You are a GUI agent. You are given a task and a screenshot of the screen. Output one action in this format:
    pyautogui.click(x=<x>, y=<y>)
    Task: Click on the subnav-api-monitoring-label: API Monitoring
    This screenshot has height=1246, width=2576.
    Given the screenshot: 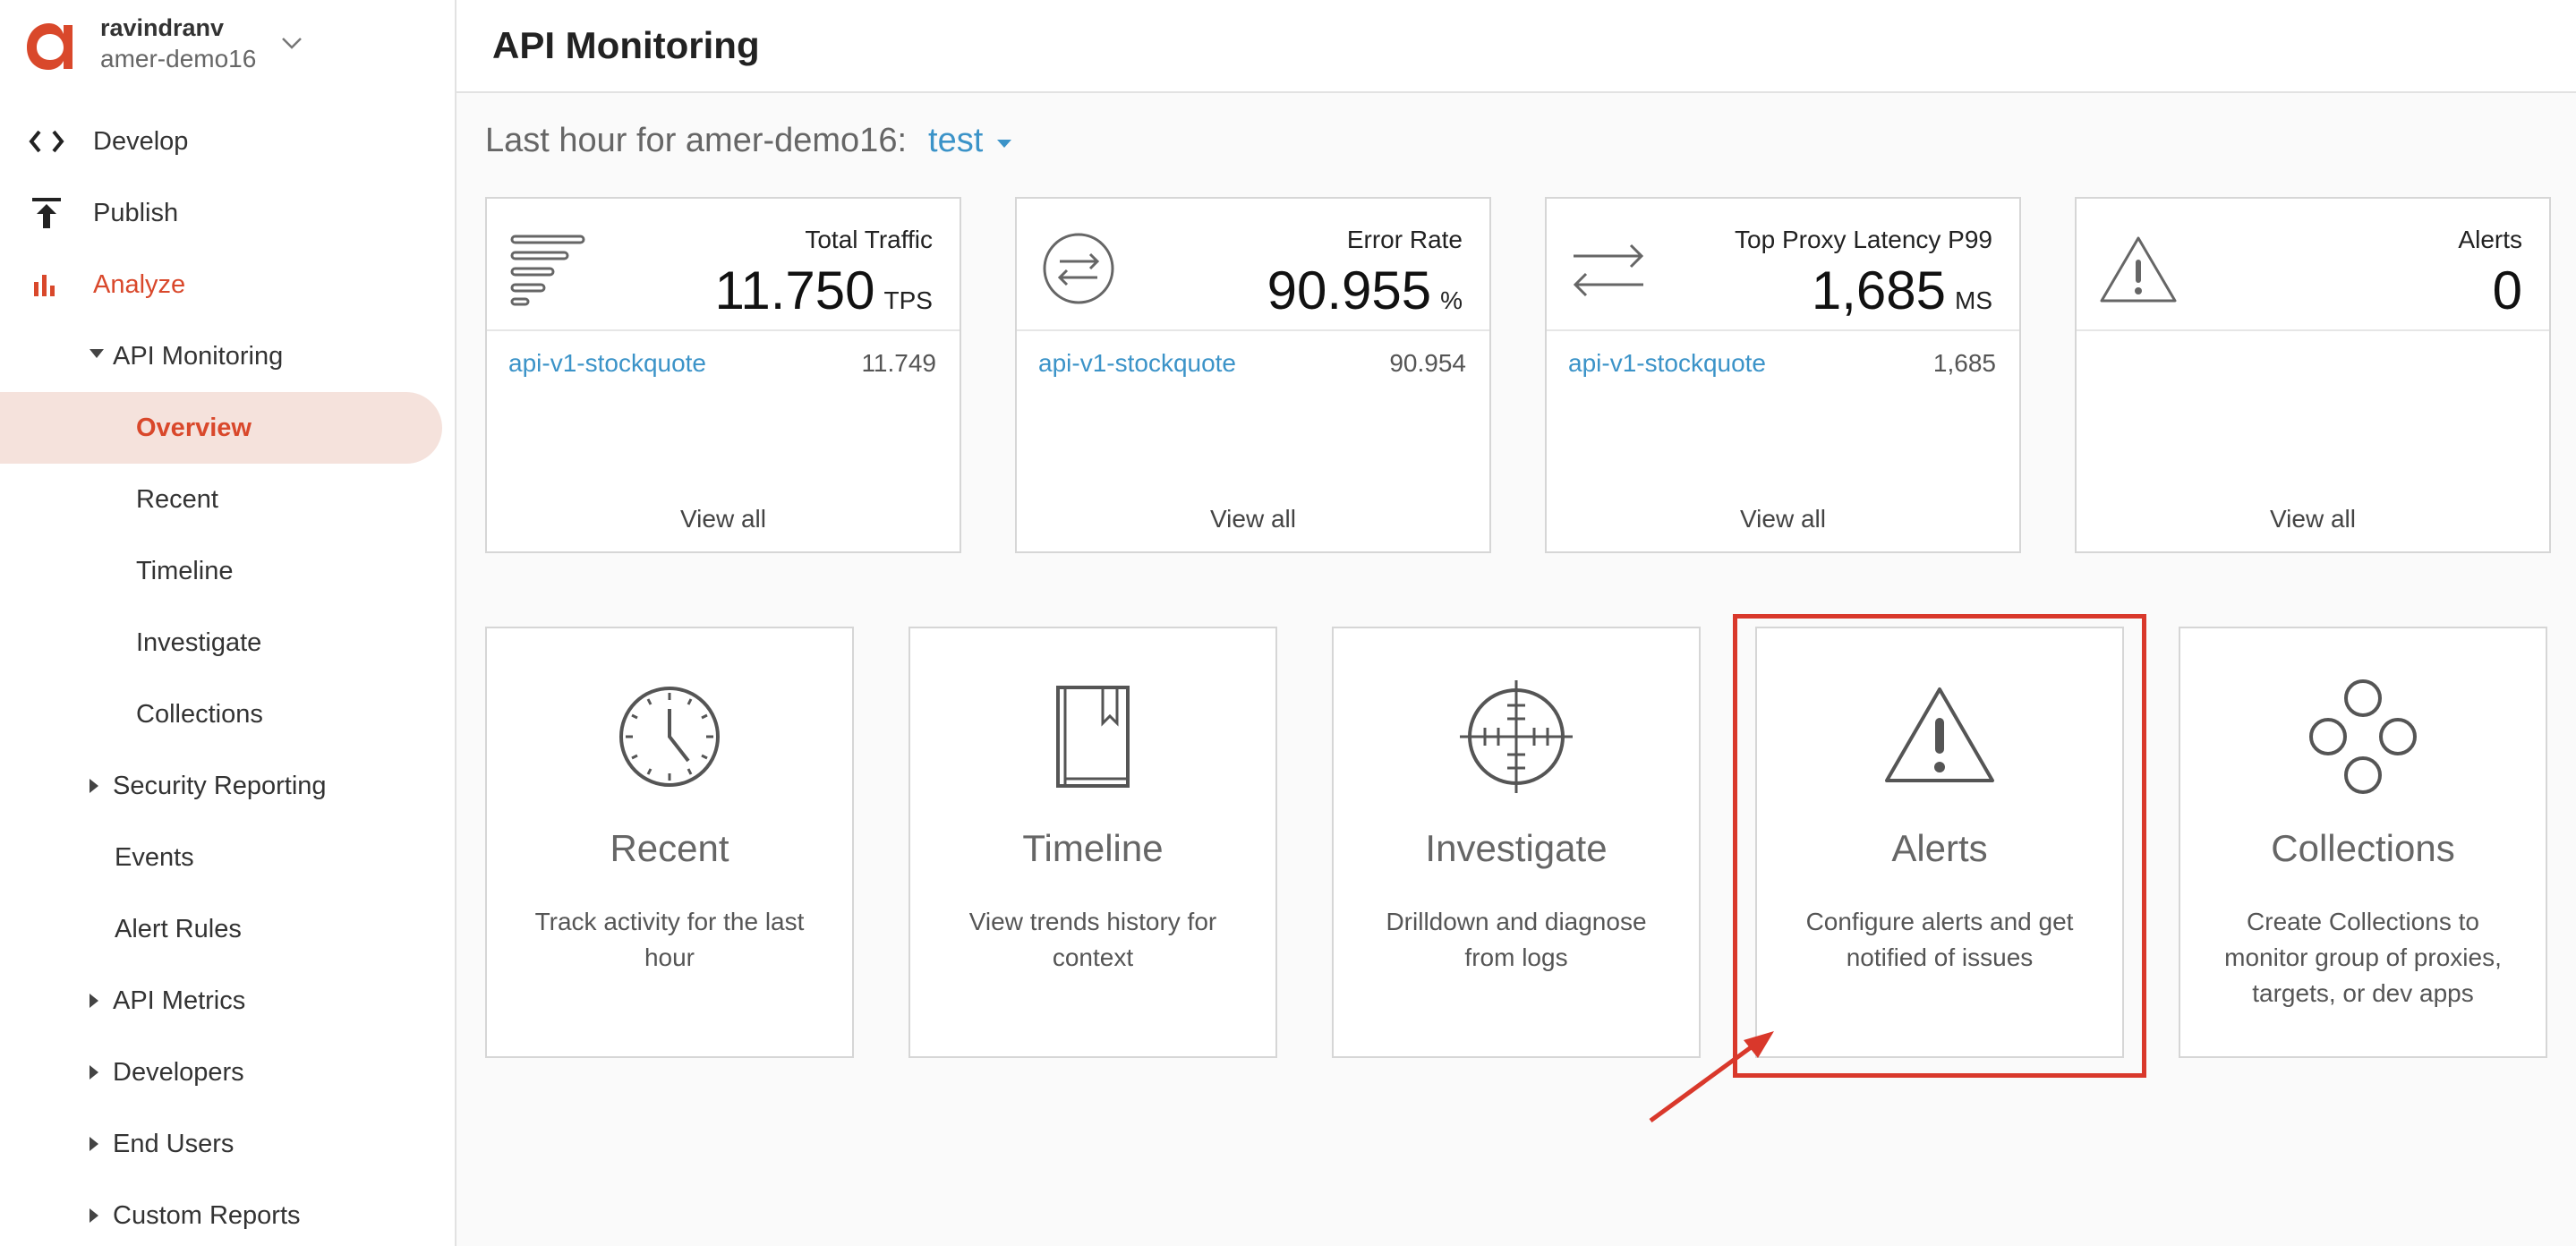 What is the action you would take?
    pyautogui.click(x=198, y=356)
    